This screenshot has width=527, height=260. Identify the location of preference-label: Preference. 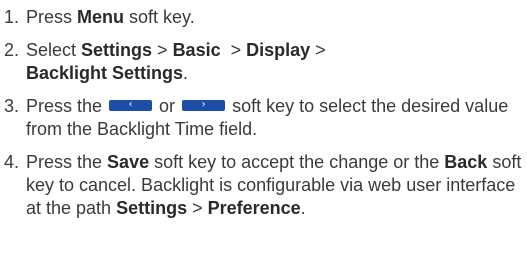
(254, 208).